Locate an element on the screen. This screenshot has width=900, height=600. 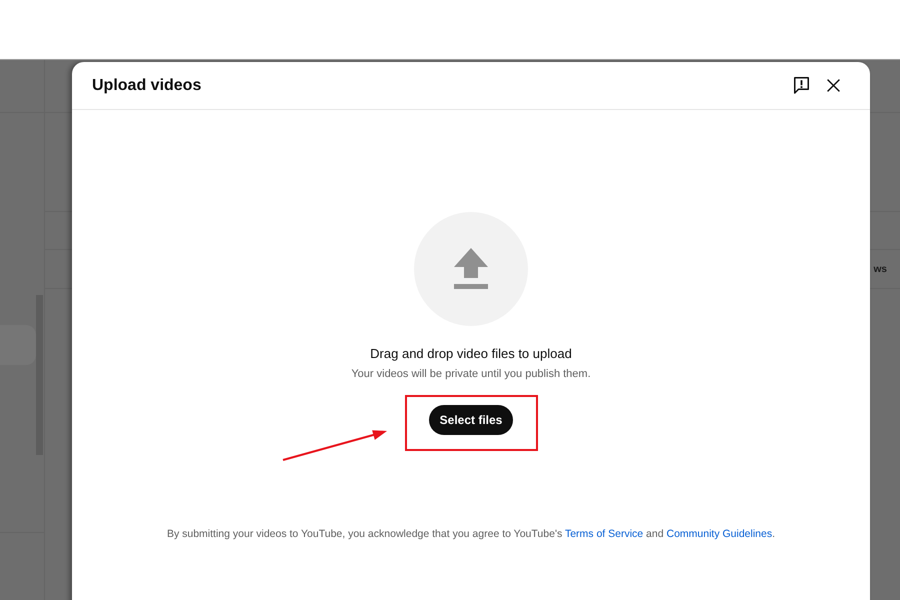
close-icon is located at coordinates (833, 85).